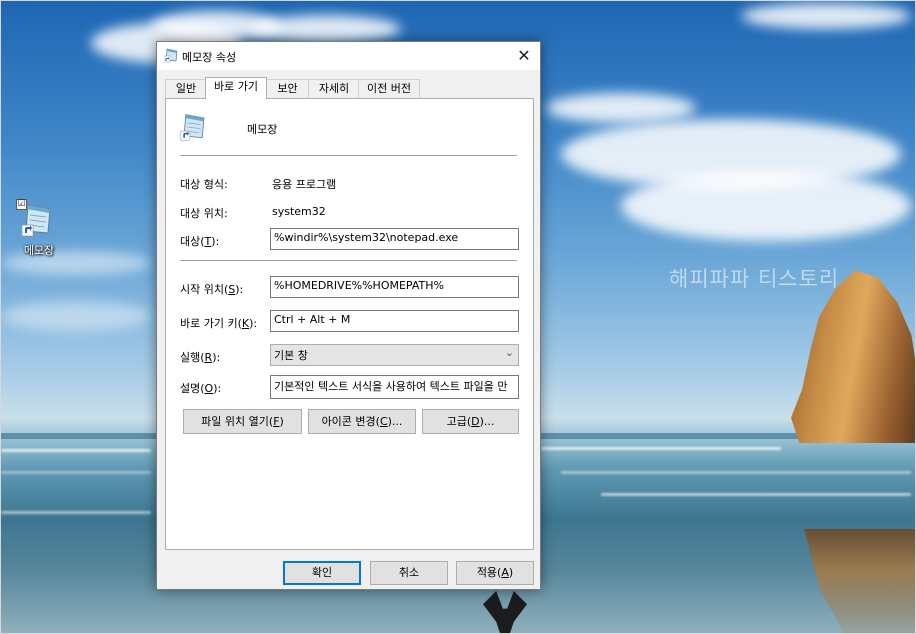 The width and height of the screenshot is (916, 634). Describe the element at coordinates (242, 421) in the screenshot. I see `open-file-location-button: 파일 위치 열기(F)` at that location.